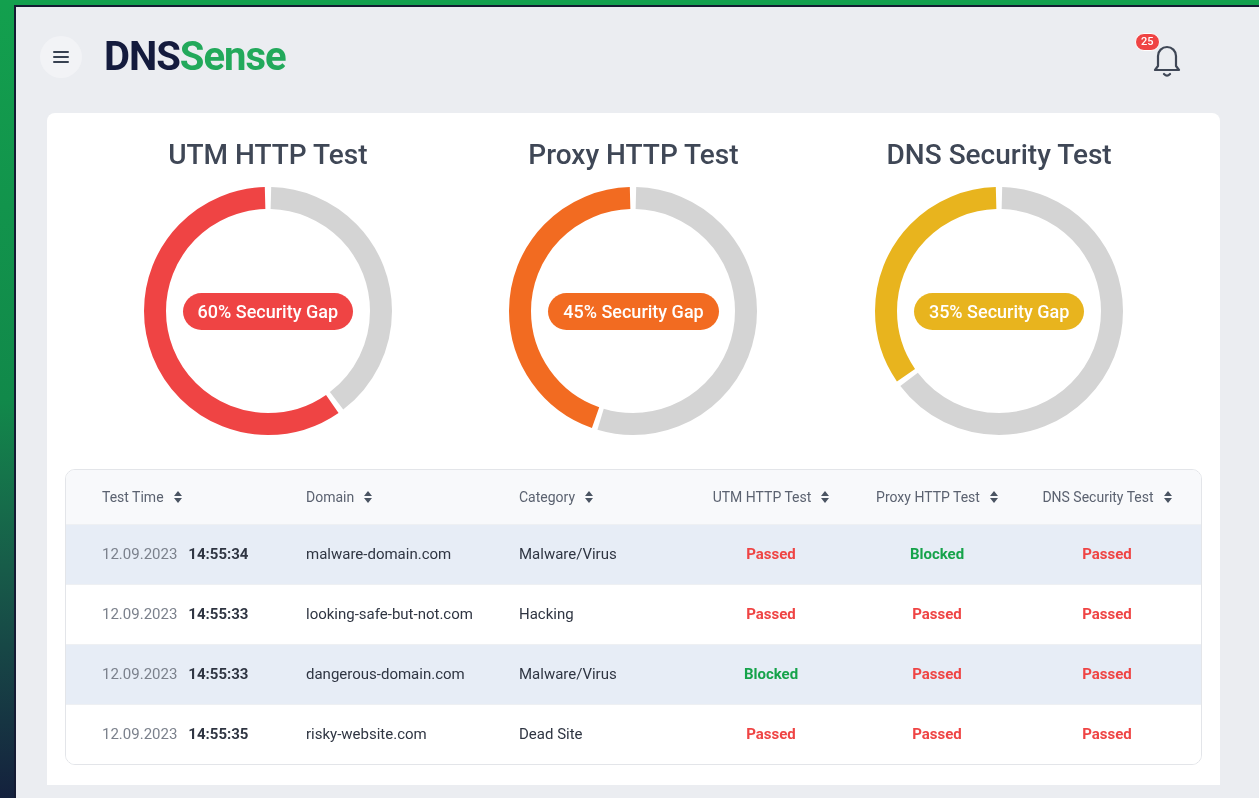 The height and width of the screenshot is (798, 1259). I want to click on menu-icon, so click(61, 57).